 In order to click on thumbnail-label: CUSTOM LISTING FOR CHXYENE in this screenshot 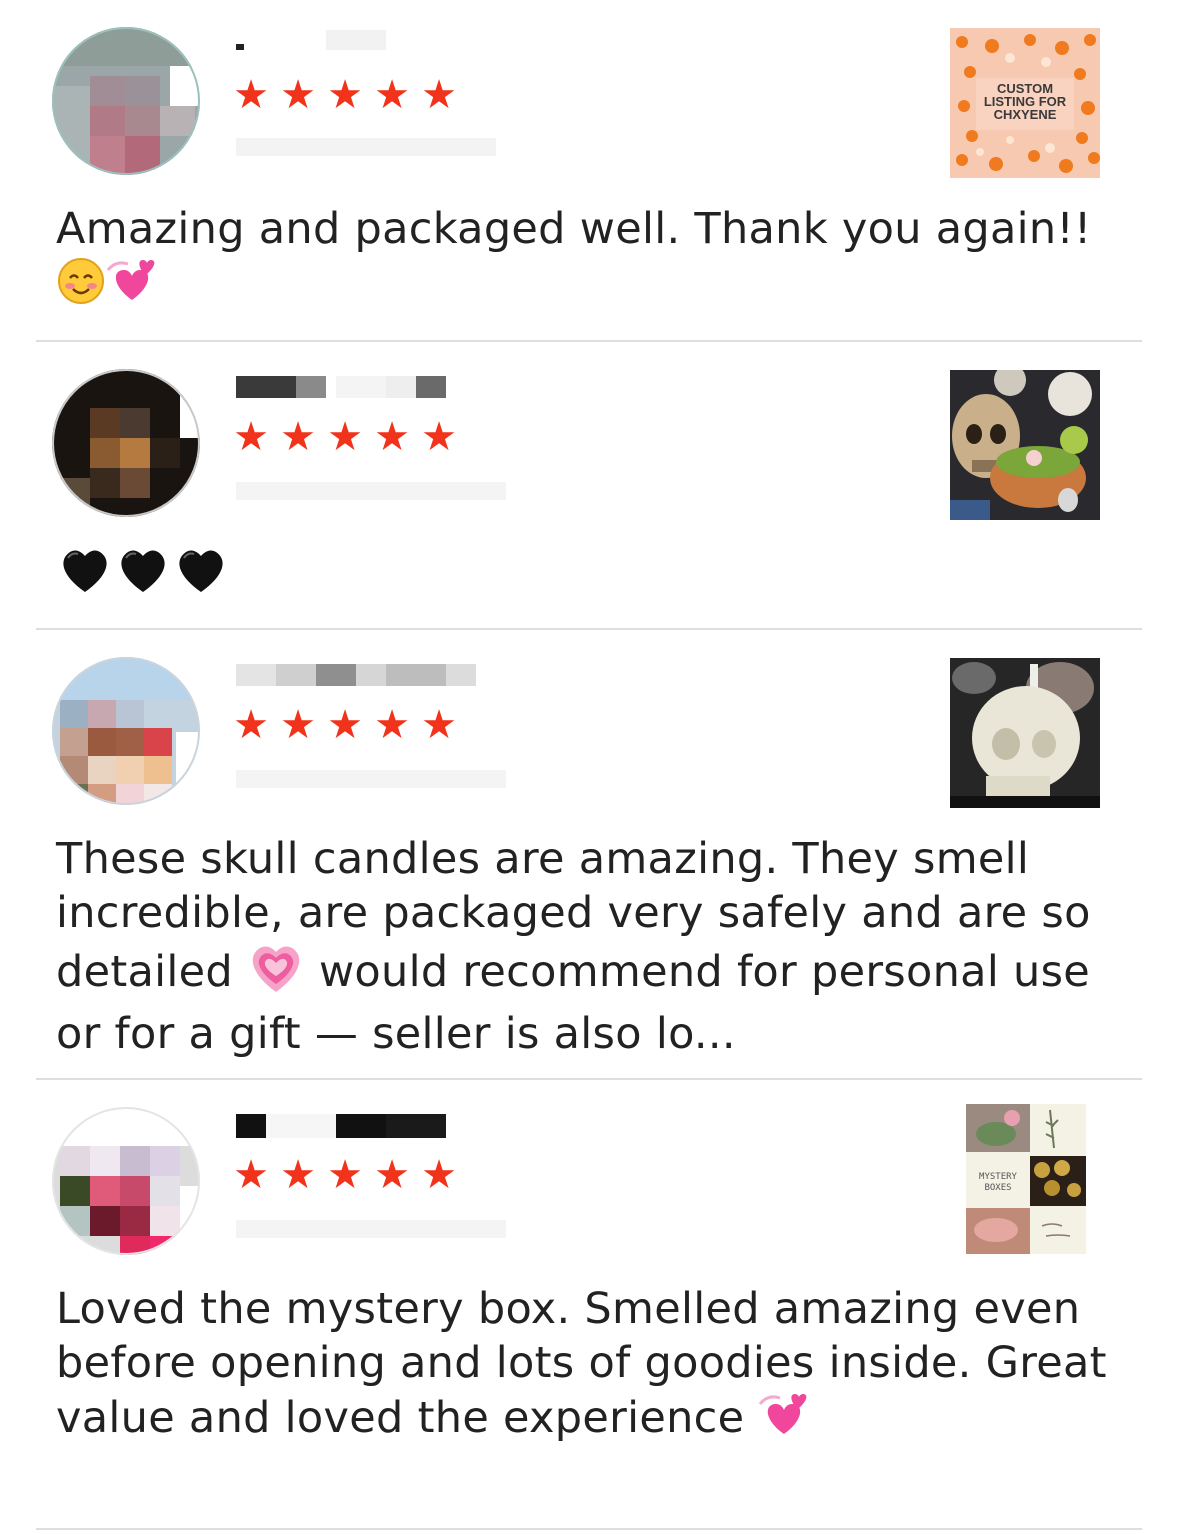, I will do `click(1025, 101)`.